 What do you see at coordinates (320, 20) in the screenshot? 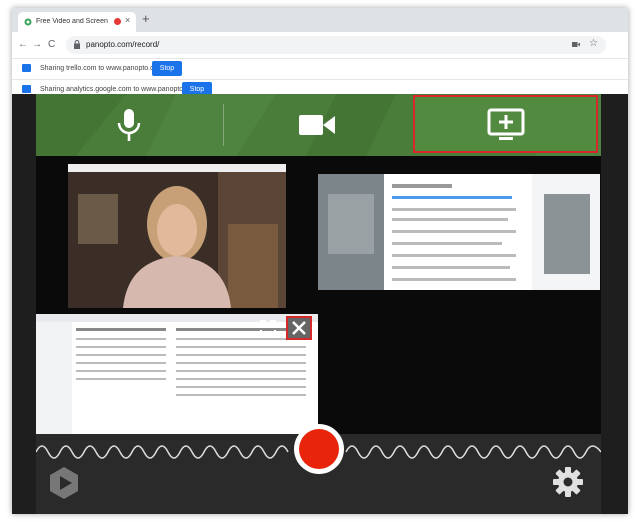
I see `tab-bar: Free Video and Screen Reco × +` at bounding box center [320, 20].